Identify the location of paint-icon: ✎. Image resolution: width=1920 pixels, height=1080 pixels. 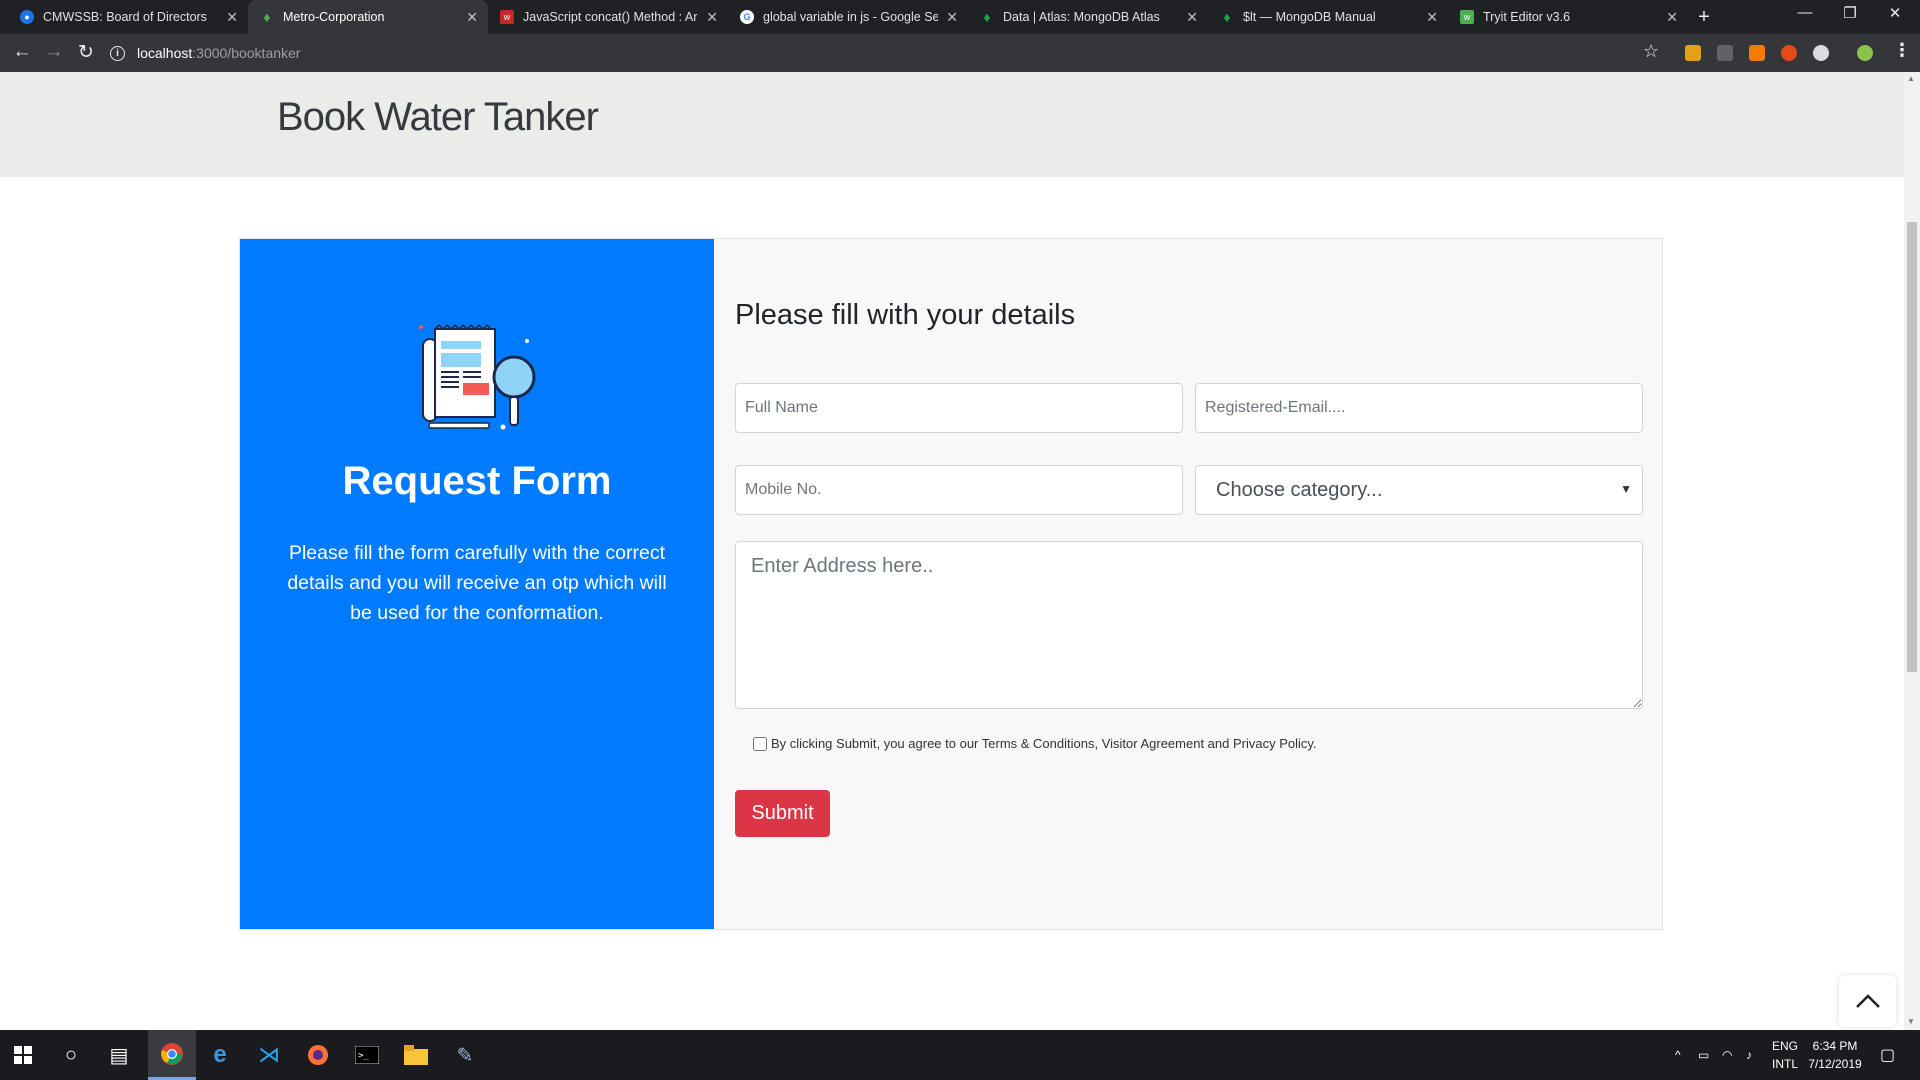
(465, 1055).